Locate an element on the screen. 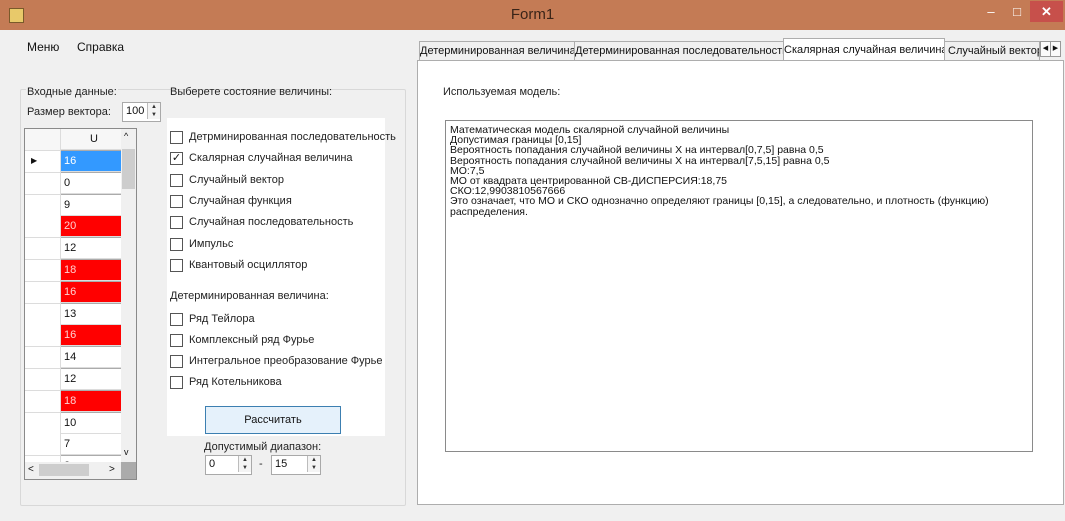  grid-cell: 10 is located at coordinates (91, 423).